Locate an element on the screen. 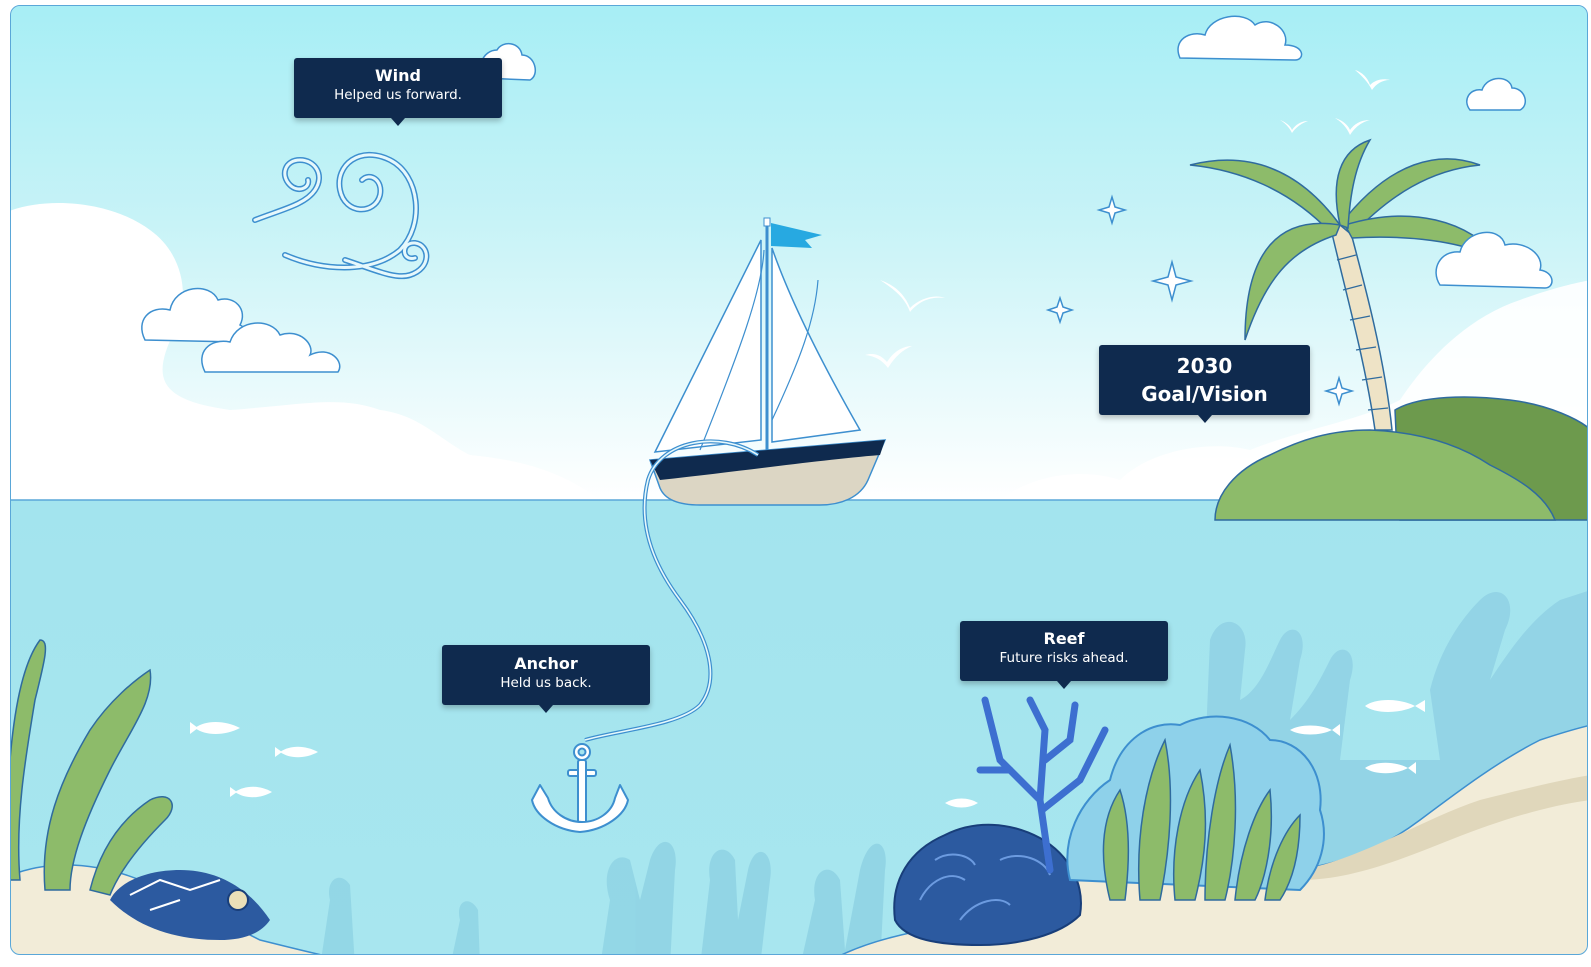 The image size is (1591, 967). goal-callout: 2030 Goal/Vision is located at coordinates (1204, 384).